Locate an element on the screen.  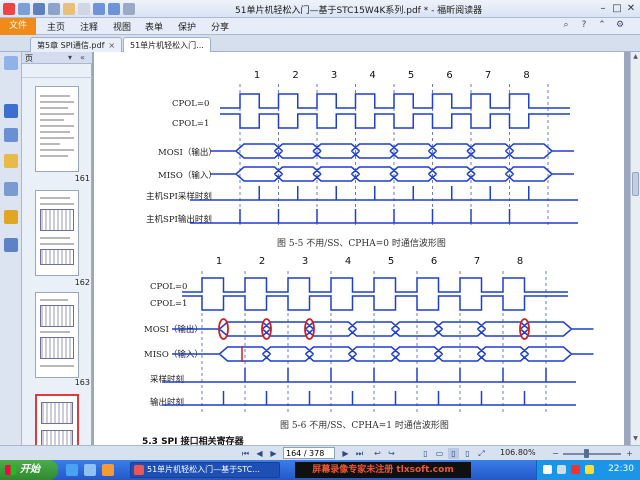
forward-icon: ↪ is located at coordinates (391, 453).